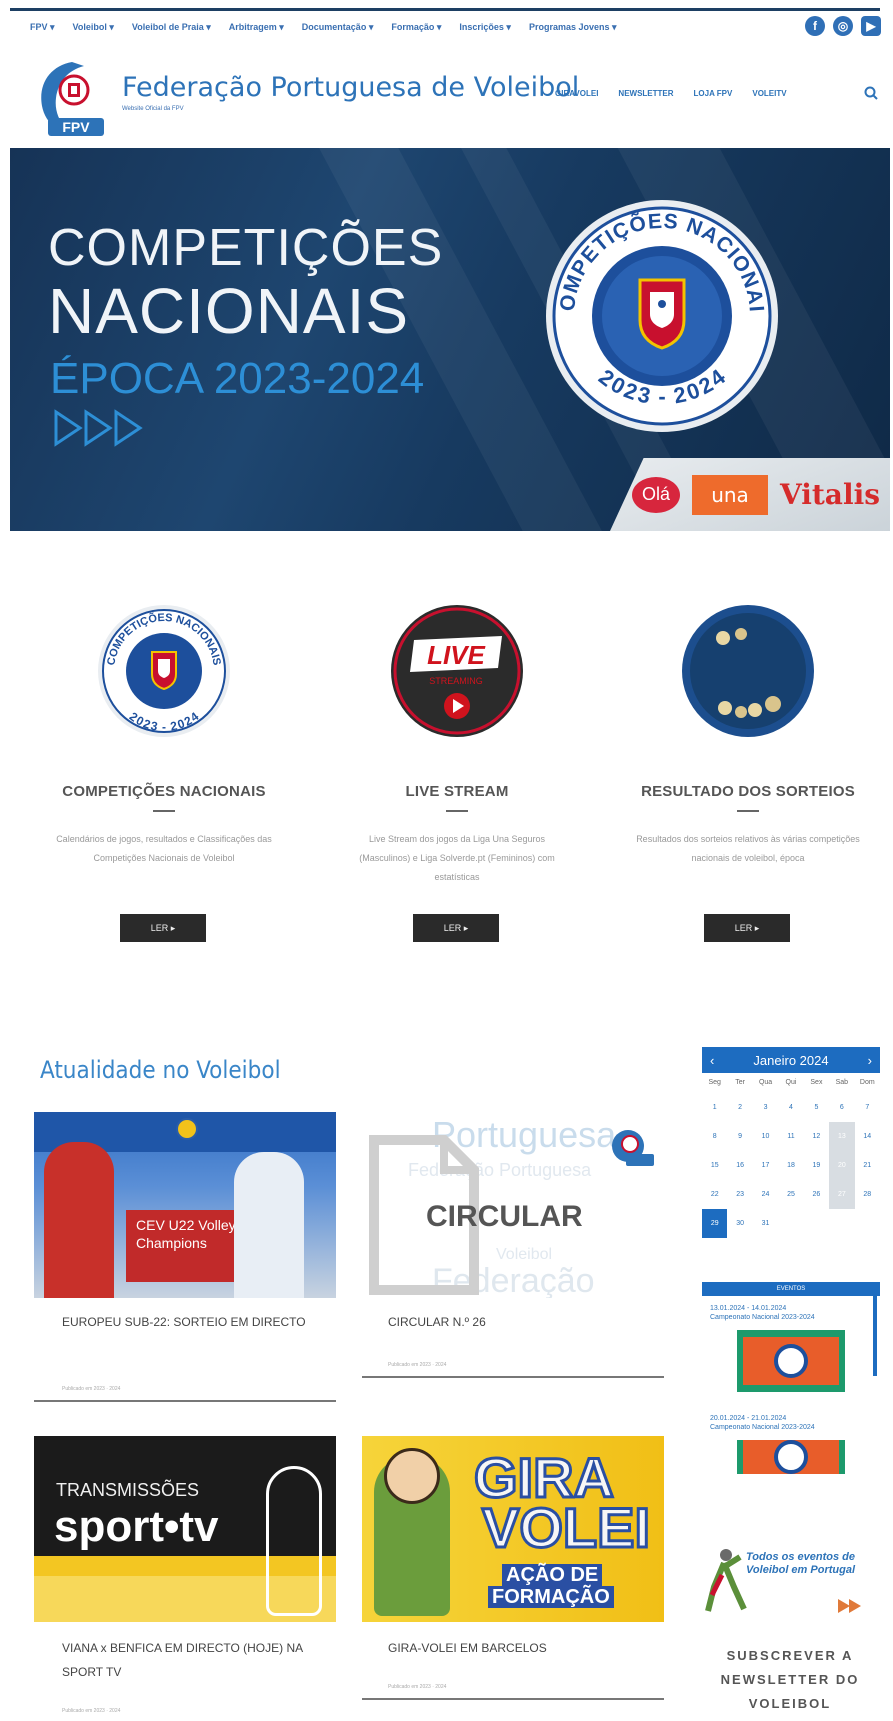 This screenshot has width=893, height=1721. I want to click on live-text: LIVE, so click(456, 655).